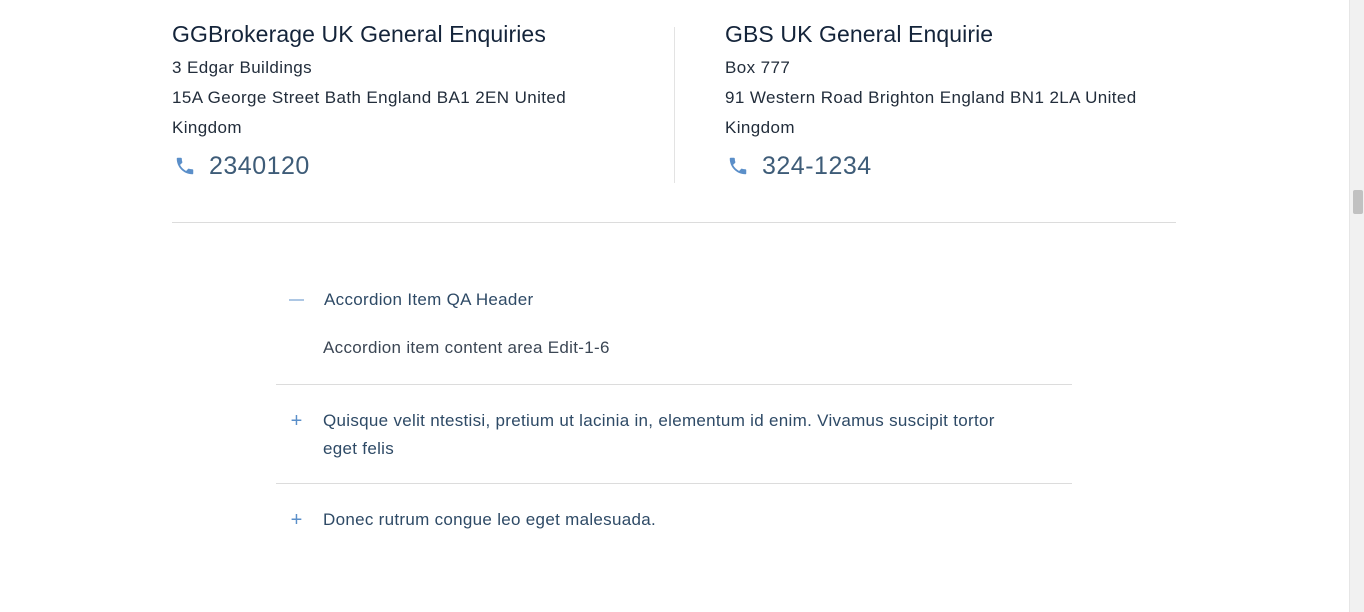 This screenshot has width=1364, height=612. Describe the element at coordinates (945, 166) in the screenshot. I see `phone-row: 324-1234` at that location.